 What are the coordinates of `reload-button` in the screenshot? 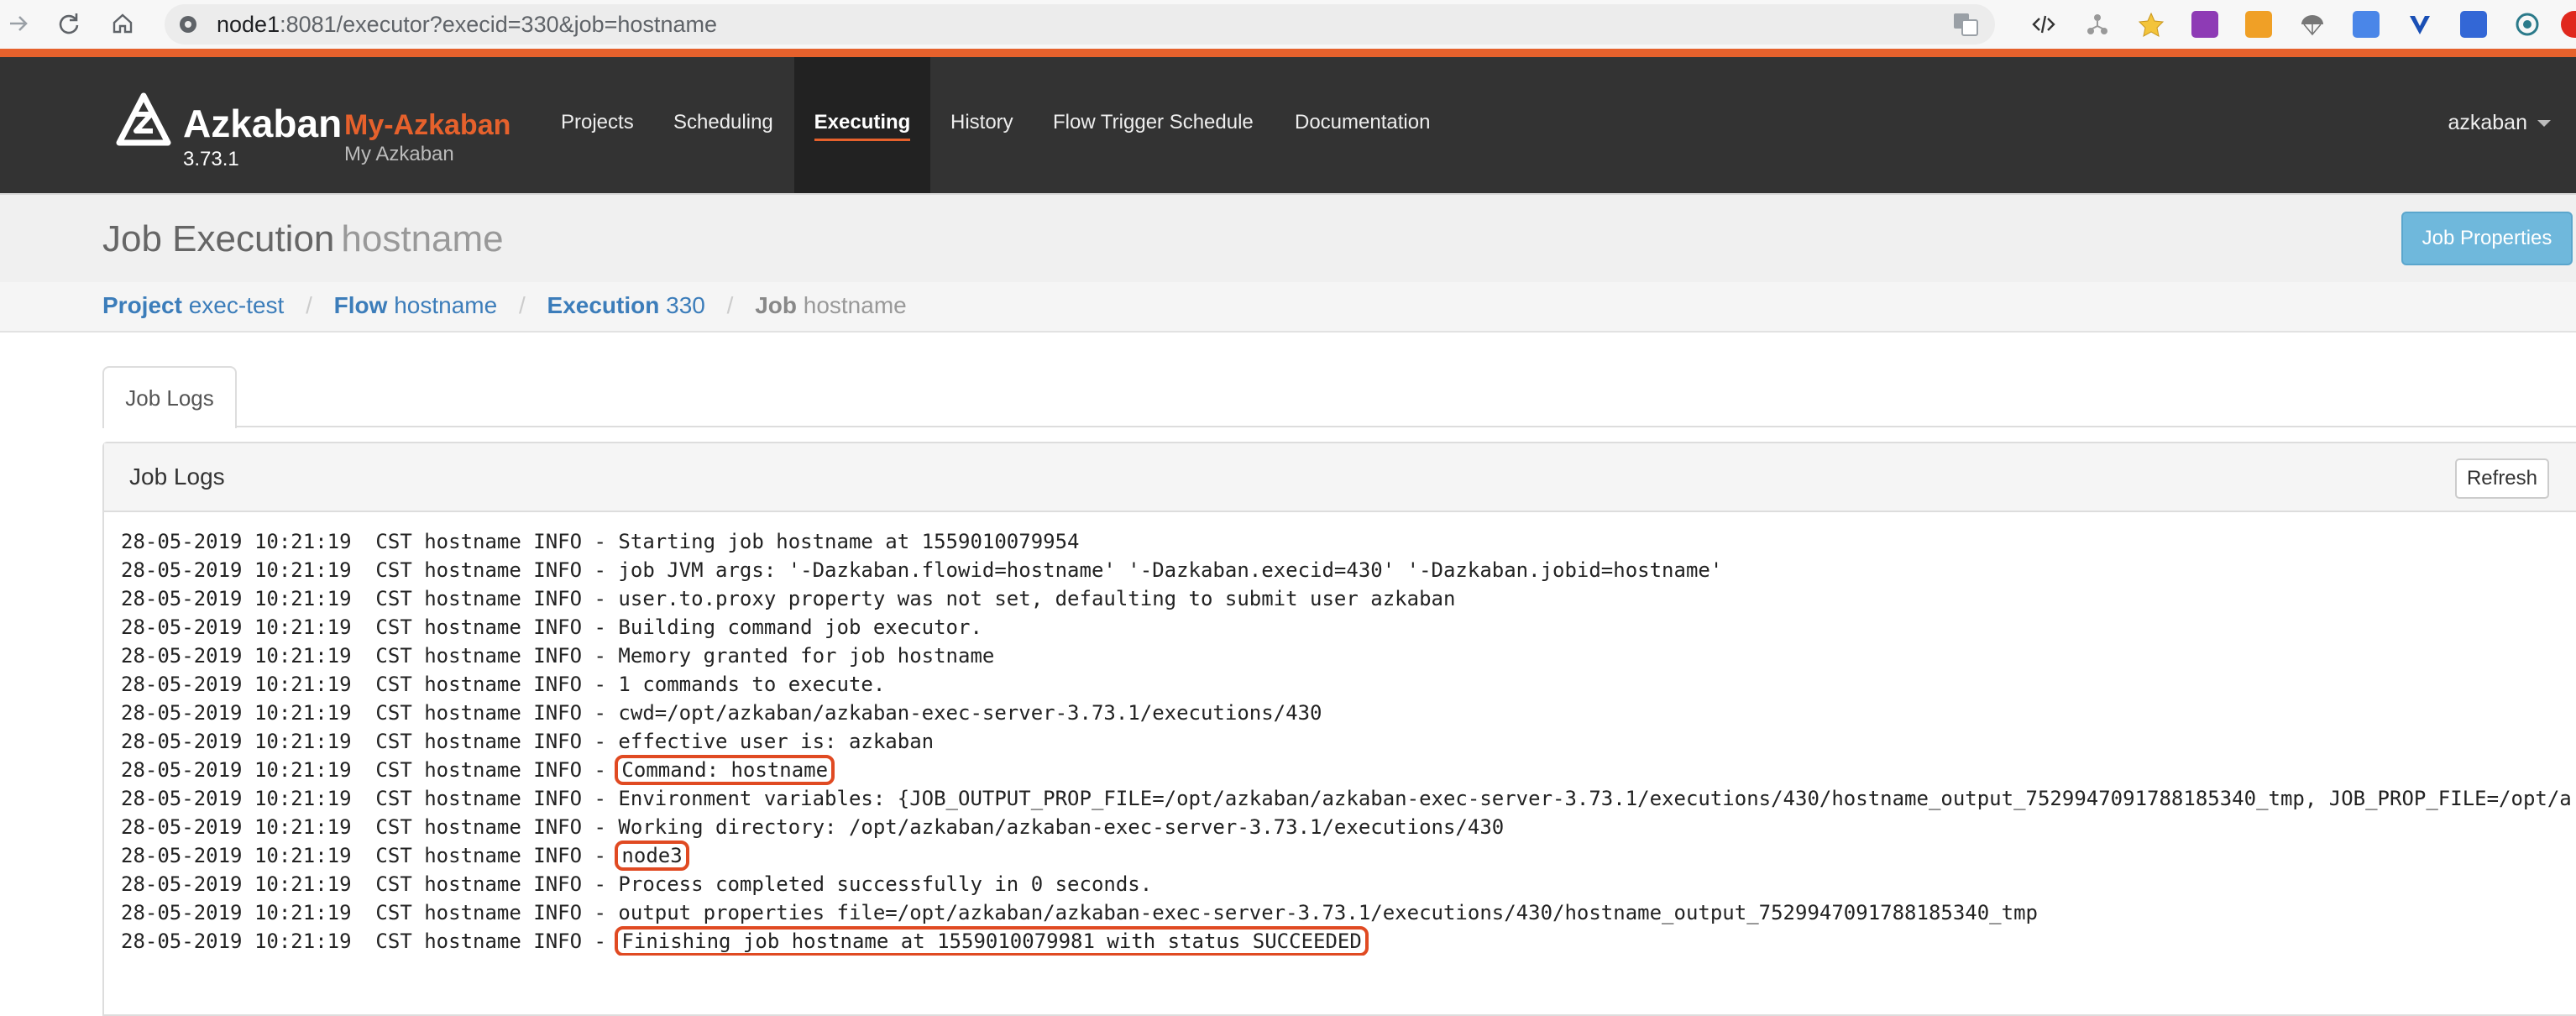 It's located at (69, 23).